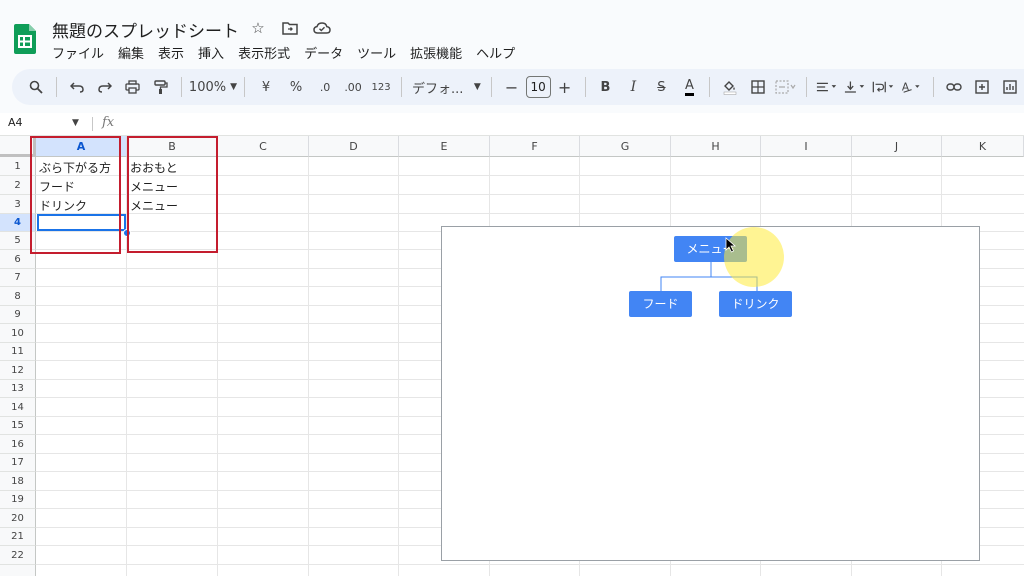 The height and width of the screenshot is (576, 1024). What do you see at coordinates (15, 122) in the screenshot?
I see `name-box: A4` at bounding box center [15, 122].